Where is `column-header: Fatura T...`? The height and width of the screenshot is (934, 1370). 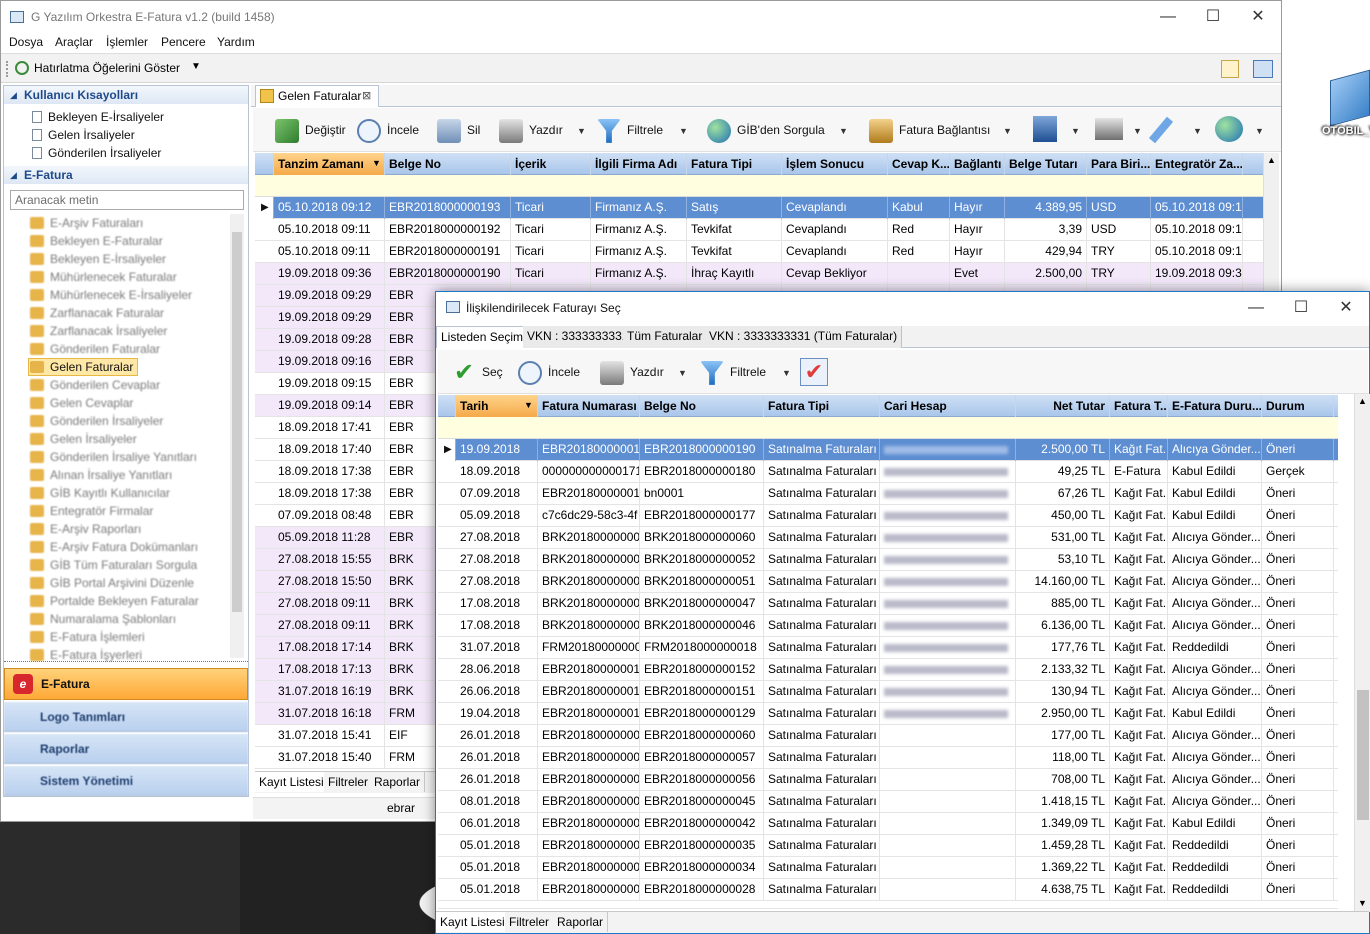 column-header: Fatura T... is located at coordinates (1139, 406).